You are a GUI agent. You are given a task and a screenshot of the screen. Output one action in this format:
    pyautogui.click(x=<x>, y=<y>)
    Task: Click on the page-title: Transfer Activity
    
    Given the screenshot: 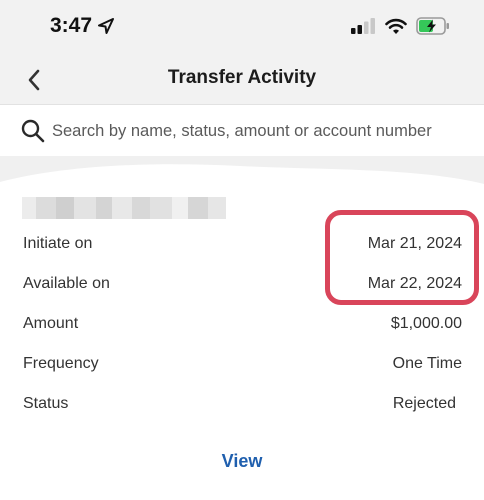 What is the action you would take?
    pyautogui.click(x=242, y=77)
    